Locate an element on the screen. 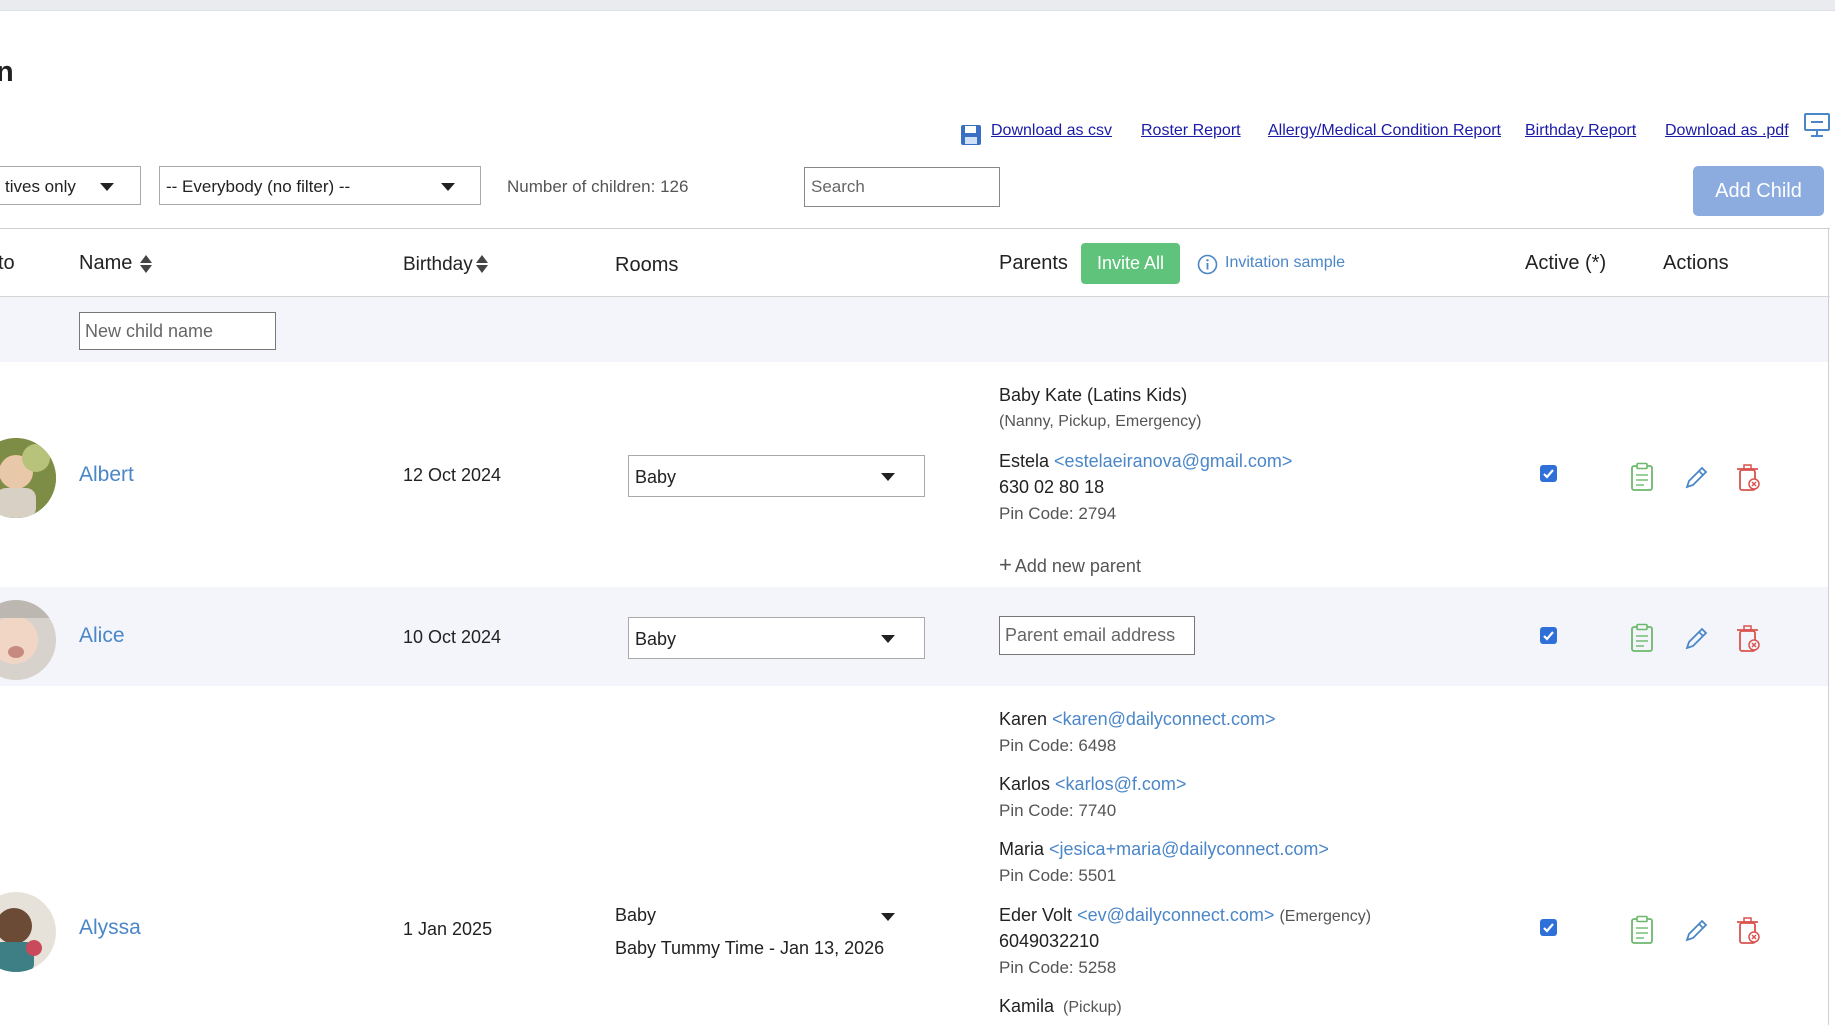 This screenshot has width=1835, height=1025. parent-name: Estela is located at coordinates (1024, 461).